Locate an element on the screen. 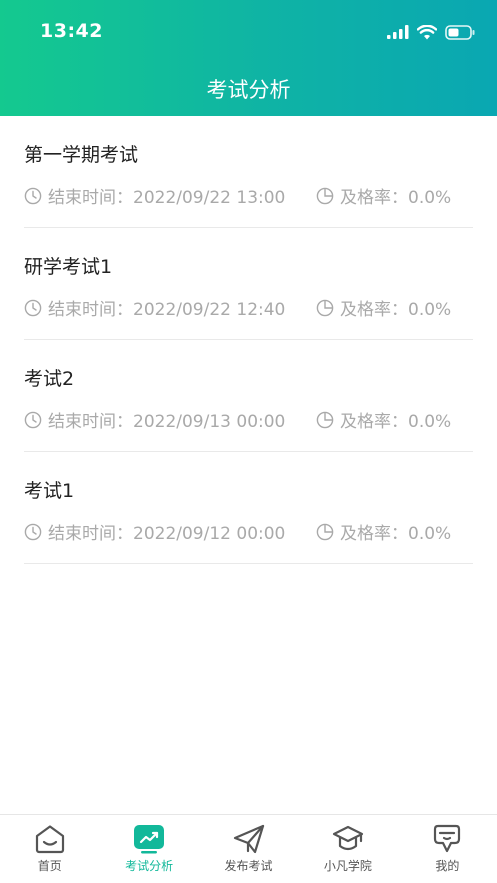 This screenshot has width=497, height=883. tab-academy: 小凡学院 is located at coordinates (347, 849).